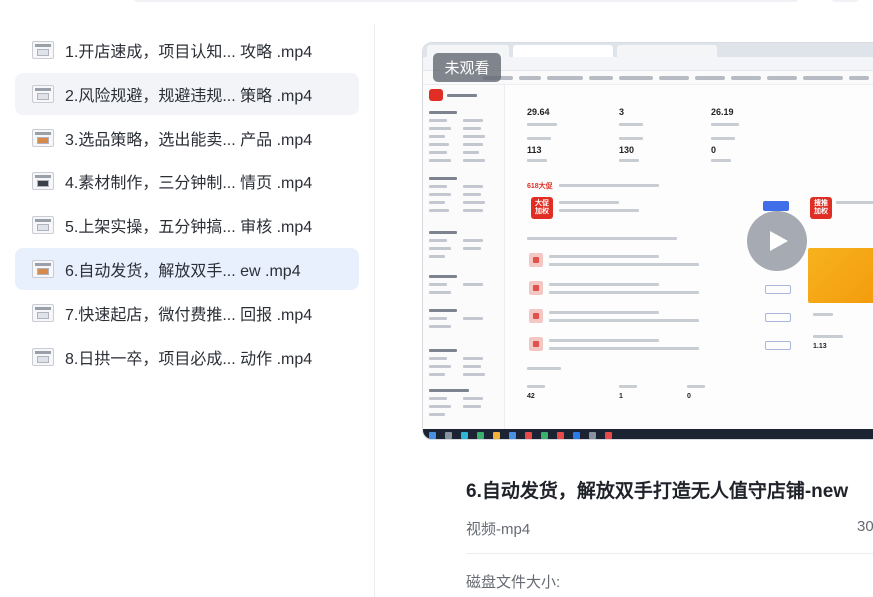  I want to click on file-list-item: 2.风险规避，规避违规... 策略 .mp4, so click(187, 93).